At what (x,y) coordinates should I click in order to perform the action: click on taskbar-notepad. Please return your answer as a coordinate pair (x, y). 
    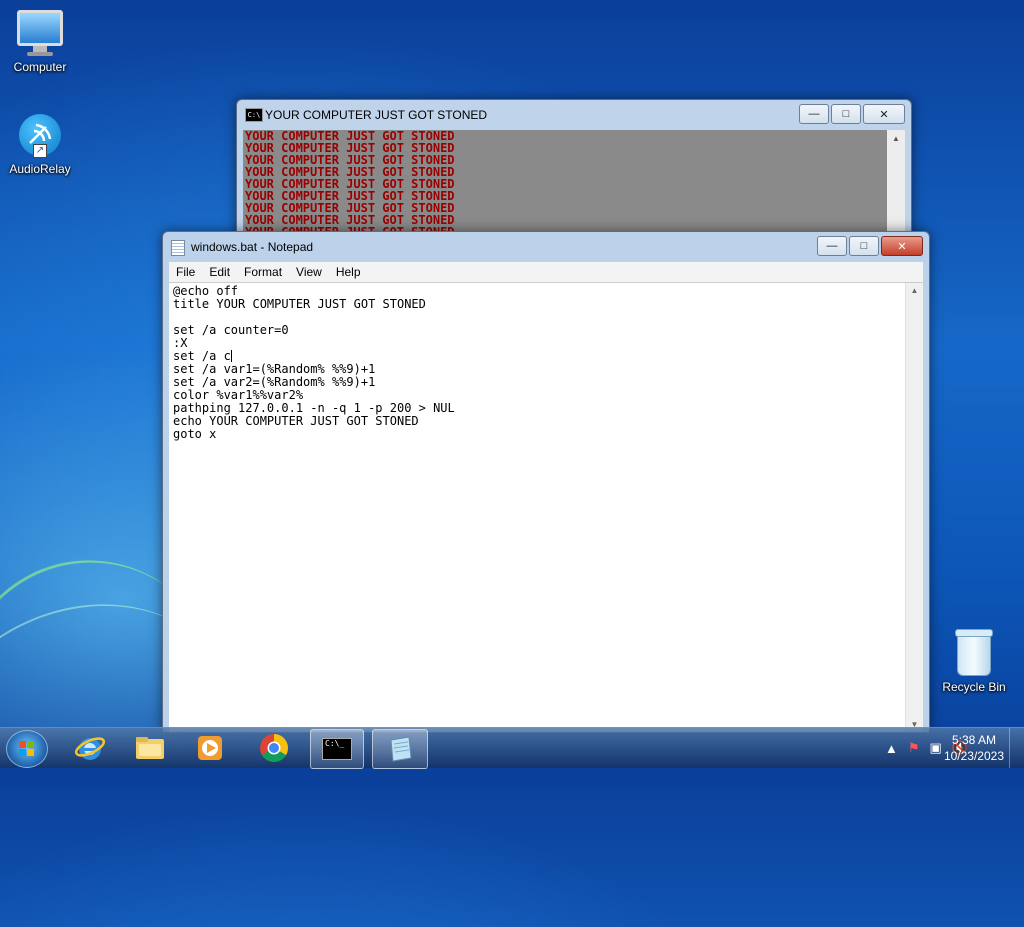
    Looking at the image, I should click on (400, 749).